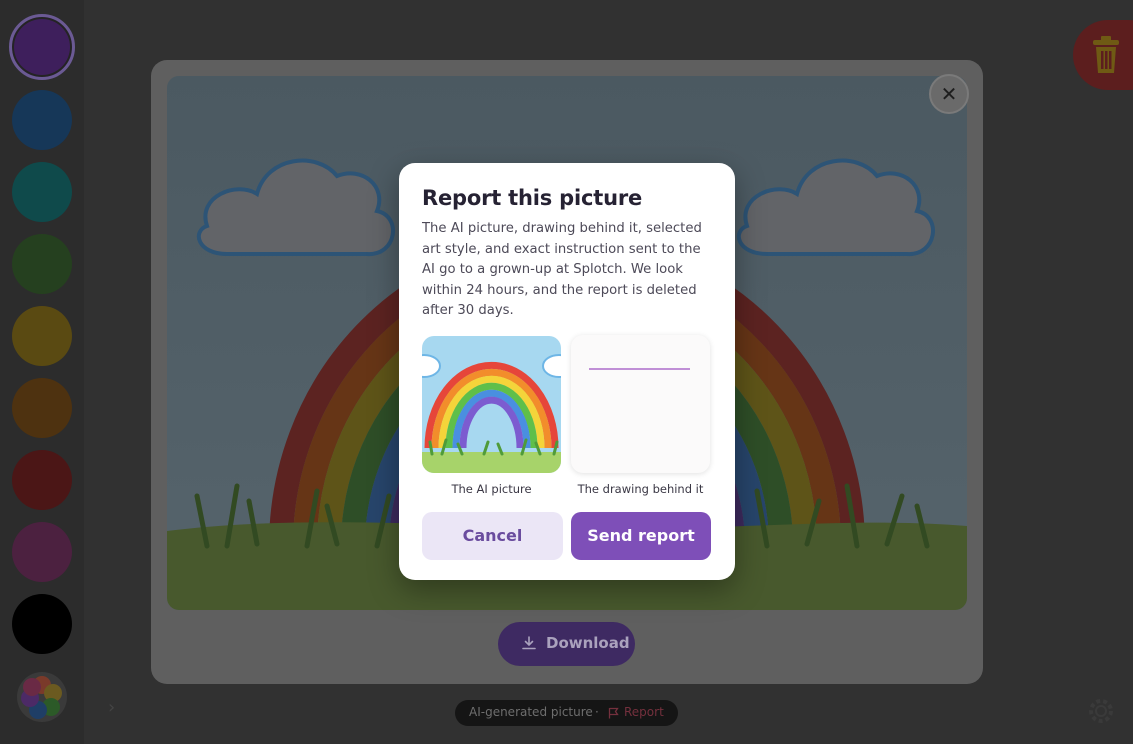 The height and width of the screenshot is (744, 1133). I want to click on color-swatch-red, so click(42, 480).